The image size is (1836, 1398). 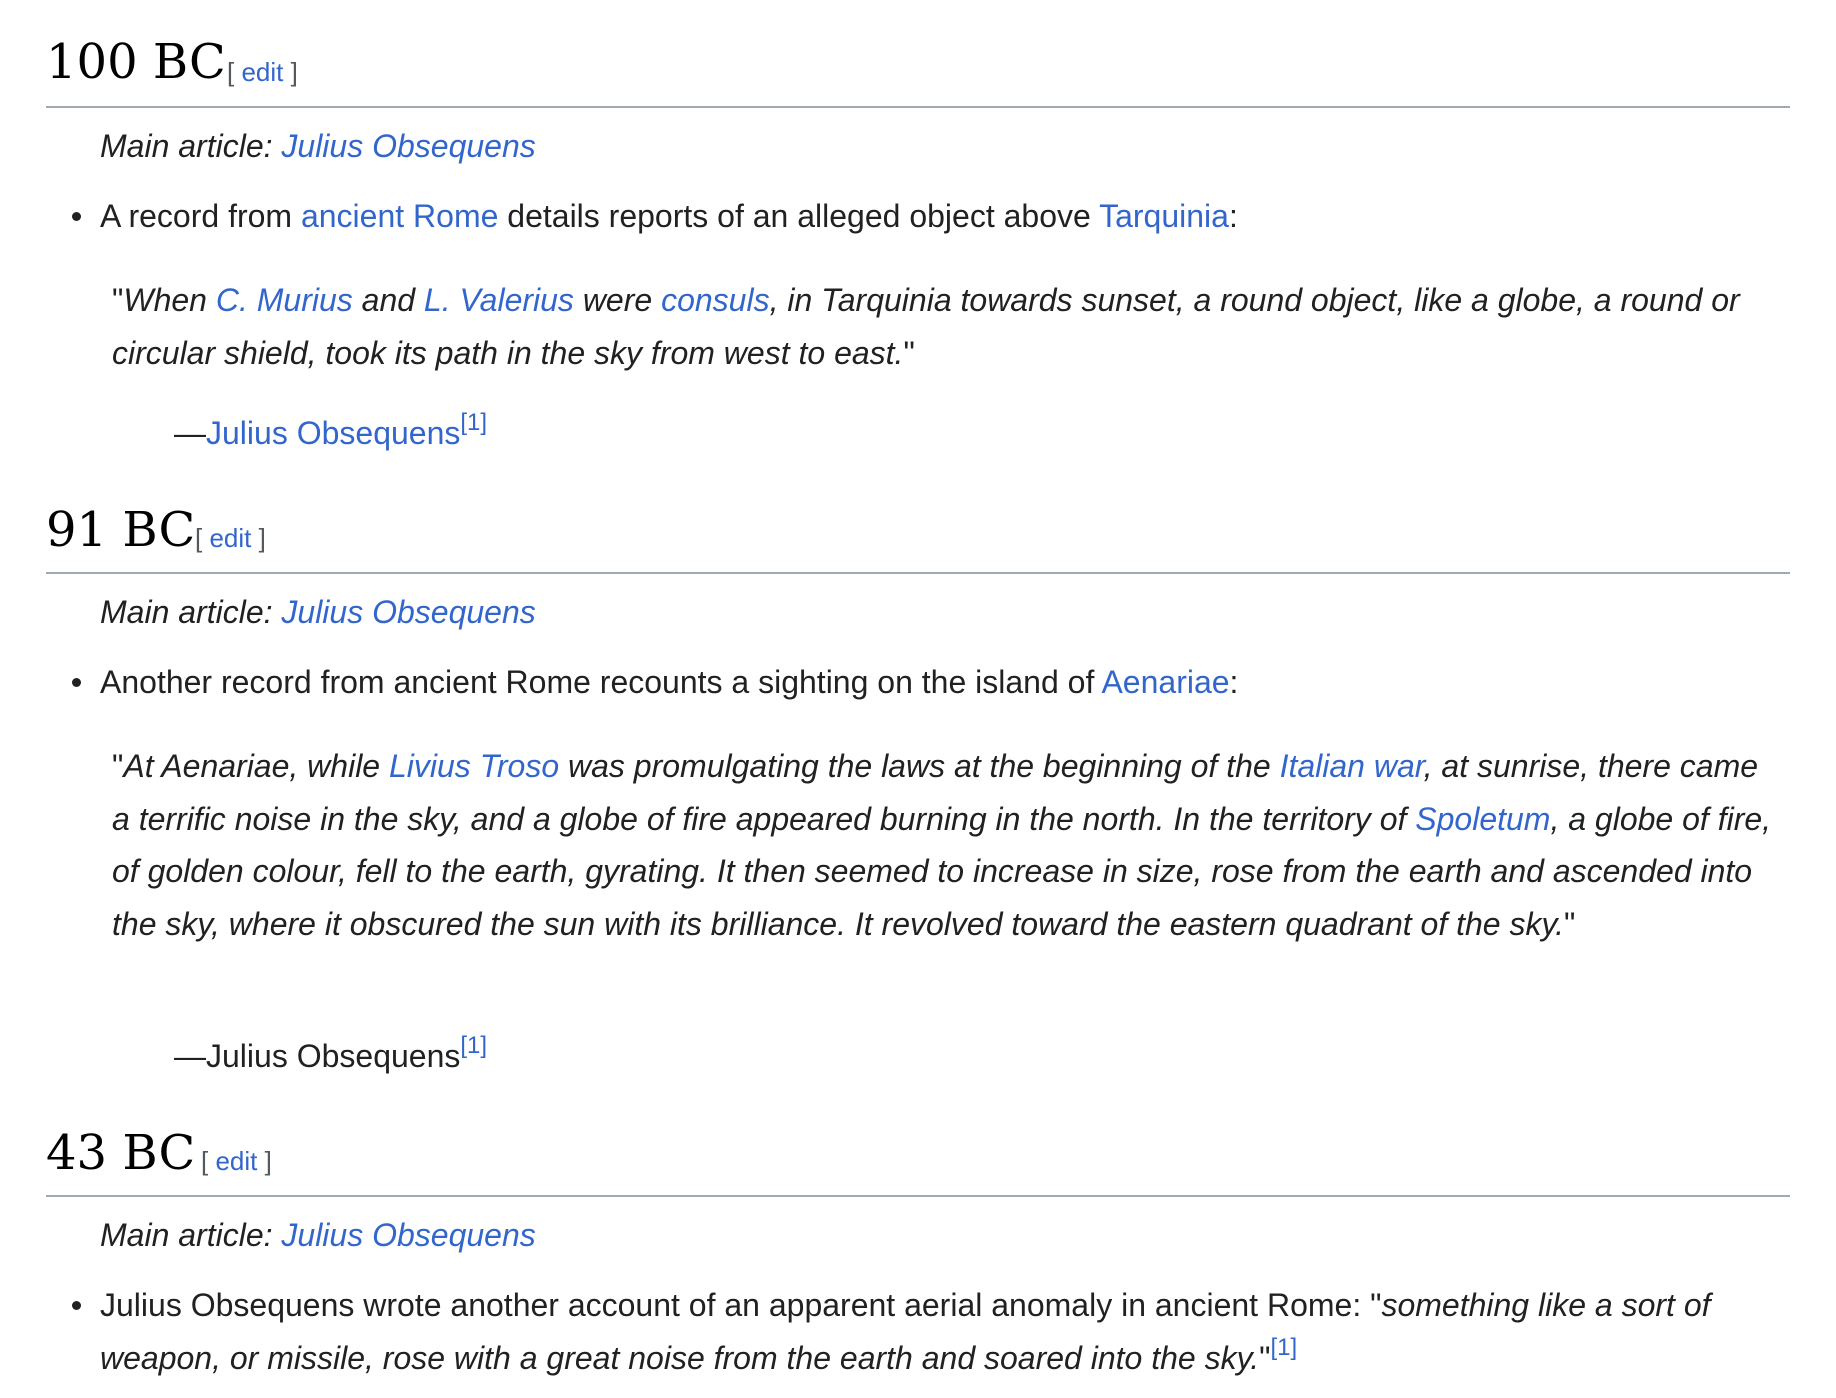 I want to click on link-aenariae: Aenariae, so click(x=1165, y=682).